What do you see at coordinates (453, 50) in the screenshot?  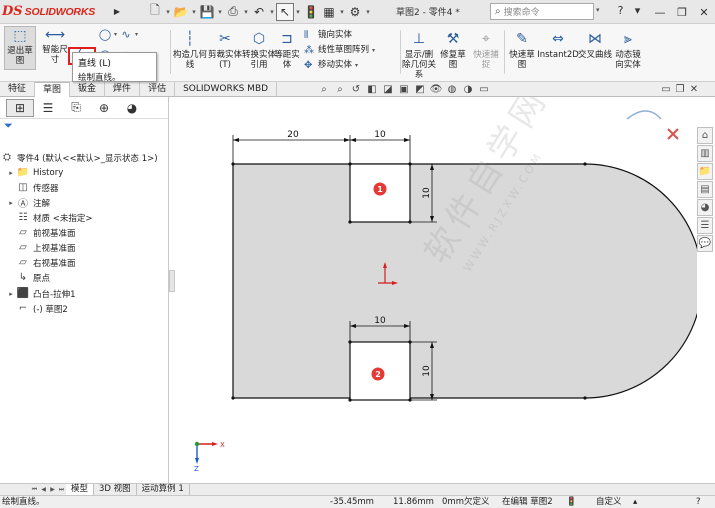 I see `repair-sketch-button: ⚒ 修复草图` at bounding box center [453, 50].